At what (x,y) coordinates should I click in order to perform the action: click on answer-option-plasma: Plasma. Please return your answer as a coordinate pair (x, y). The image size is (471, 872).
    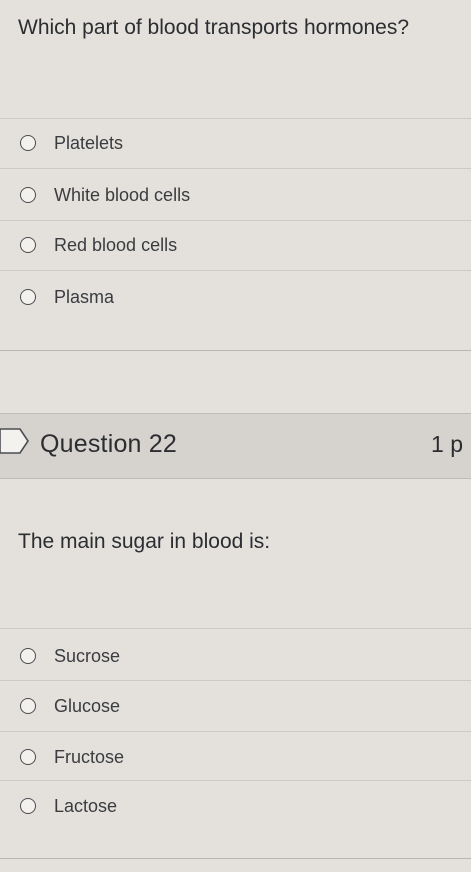
    Looking at the image, I should click on (67, 297).